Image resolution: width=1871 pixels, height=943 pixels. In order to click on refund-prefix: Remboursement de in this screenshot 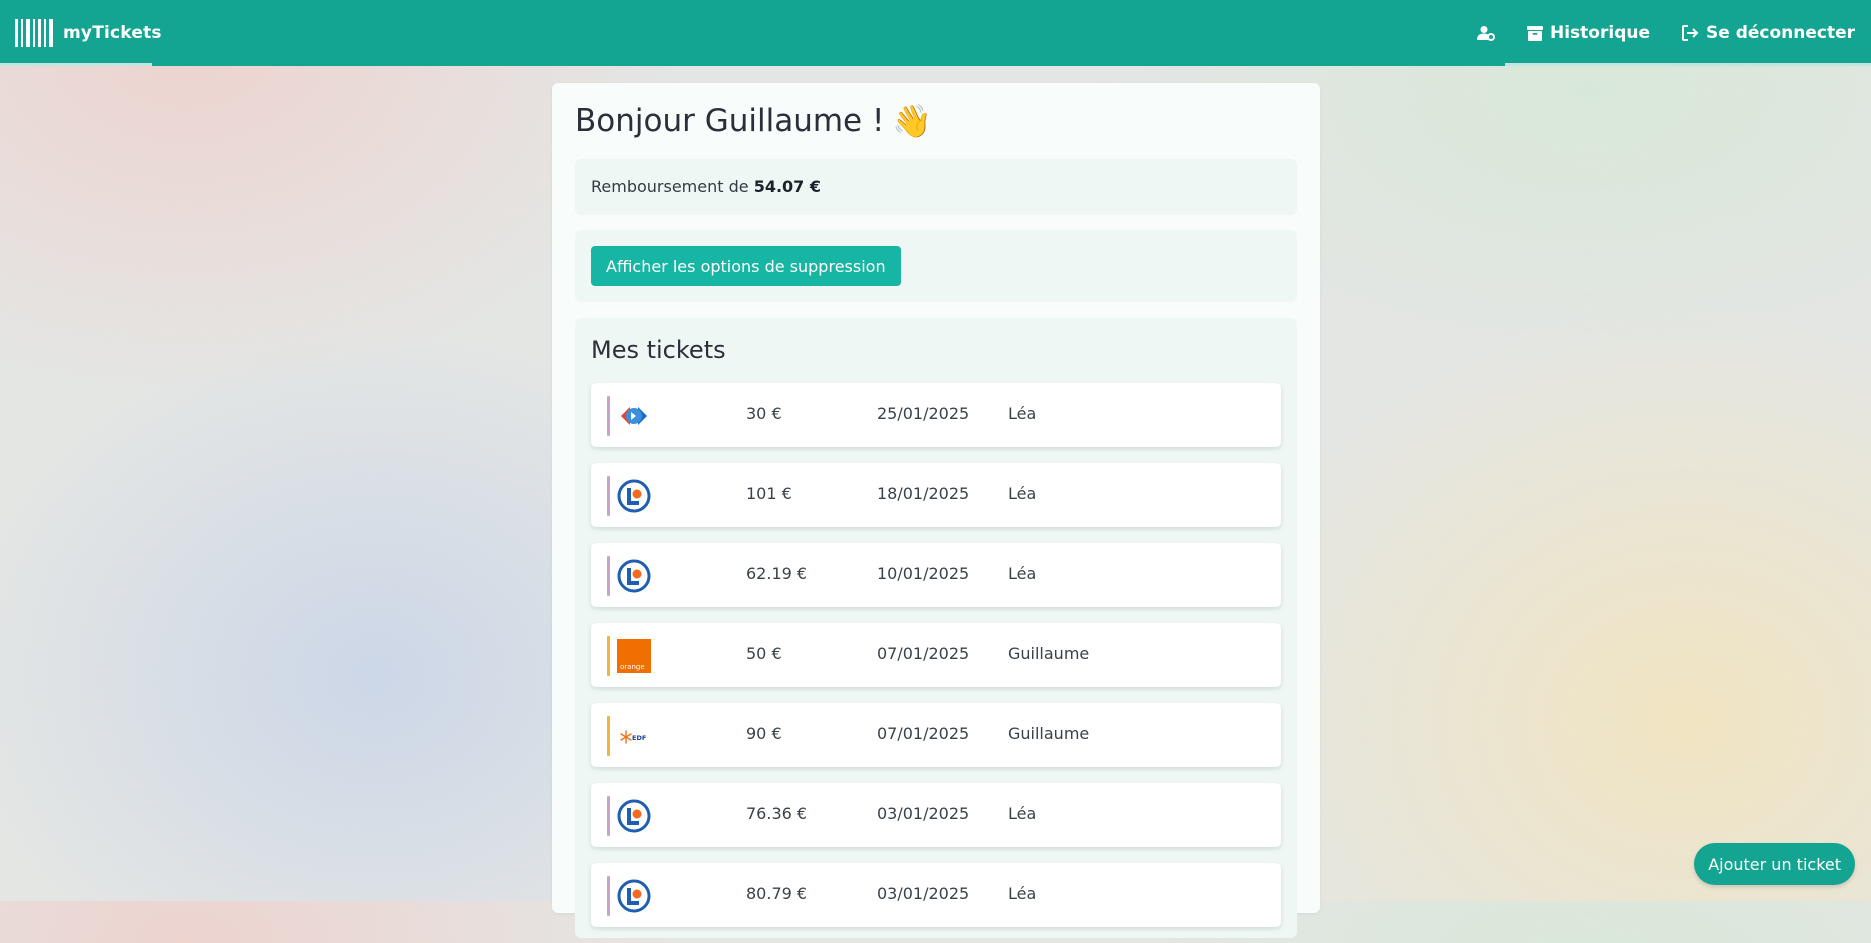, I will do `click(670, 186)`.